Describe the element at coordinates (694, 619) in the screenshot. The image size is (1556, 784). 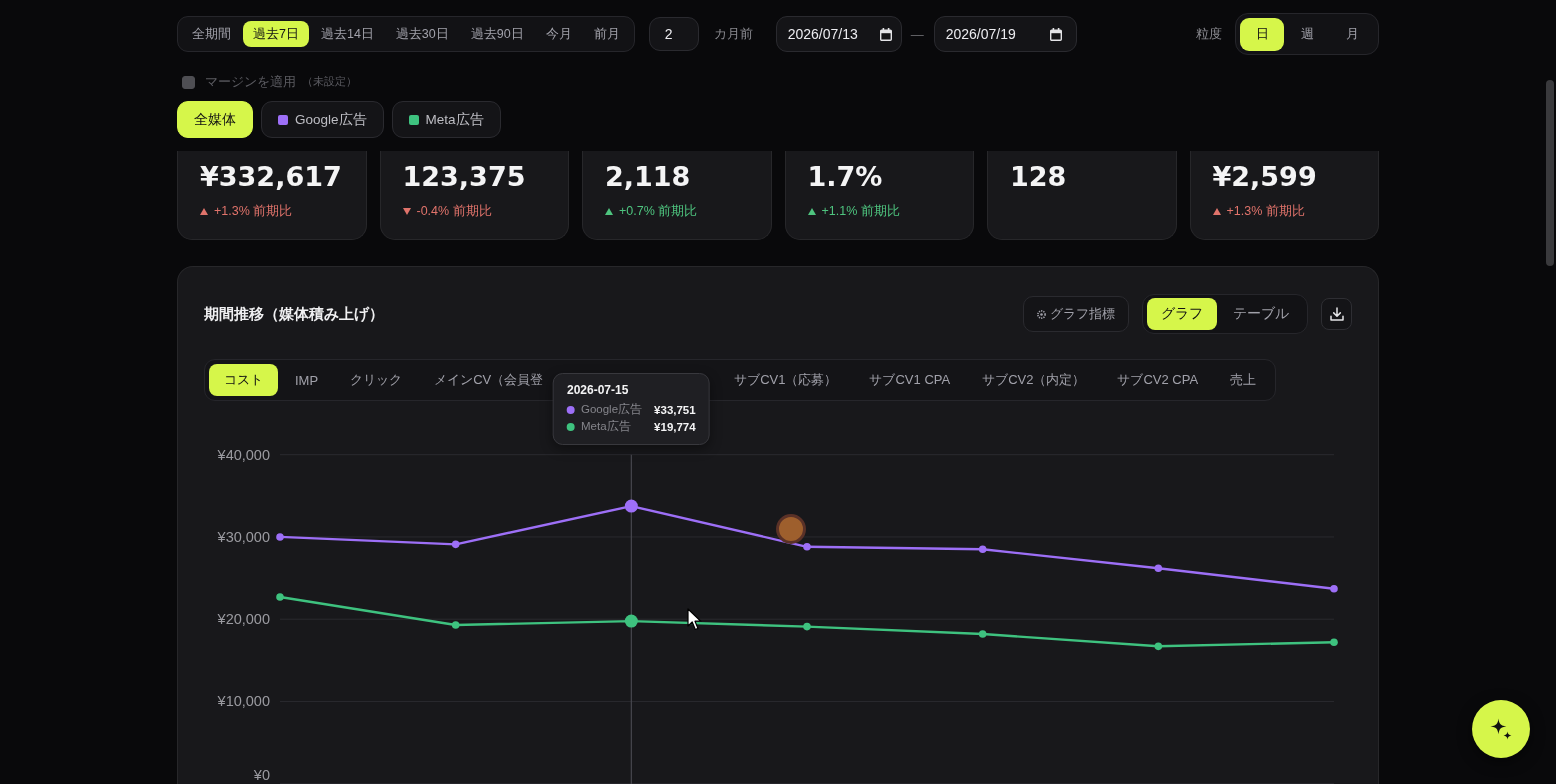
I see `mouse-pointer-icon` at that location.